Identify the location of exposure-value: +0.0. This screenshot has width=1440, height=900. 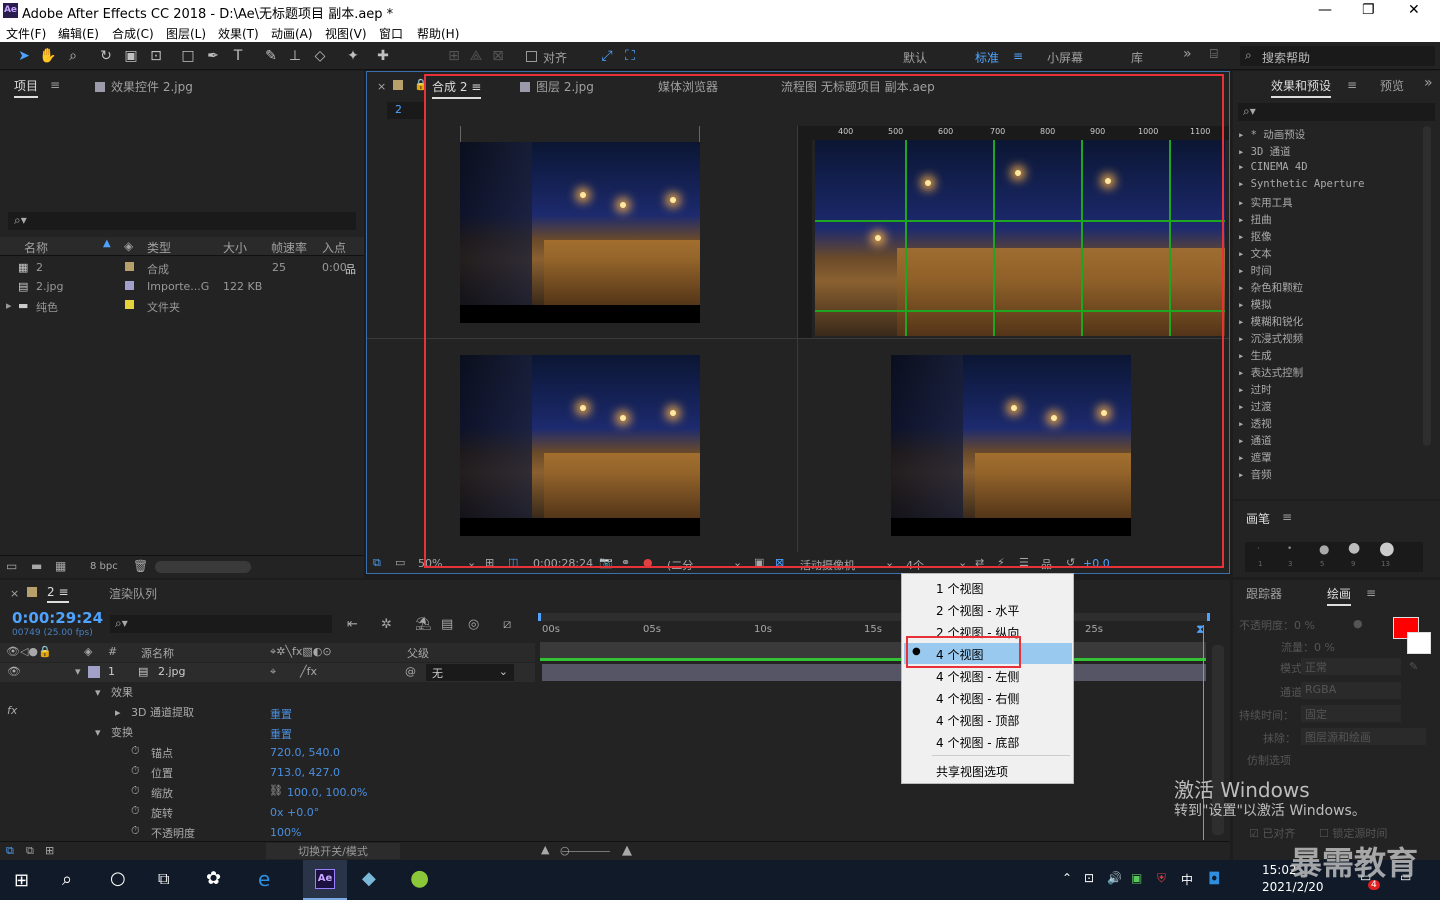
(1096, 563).